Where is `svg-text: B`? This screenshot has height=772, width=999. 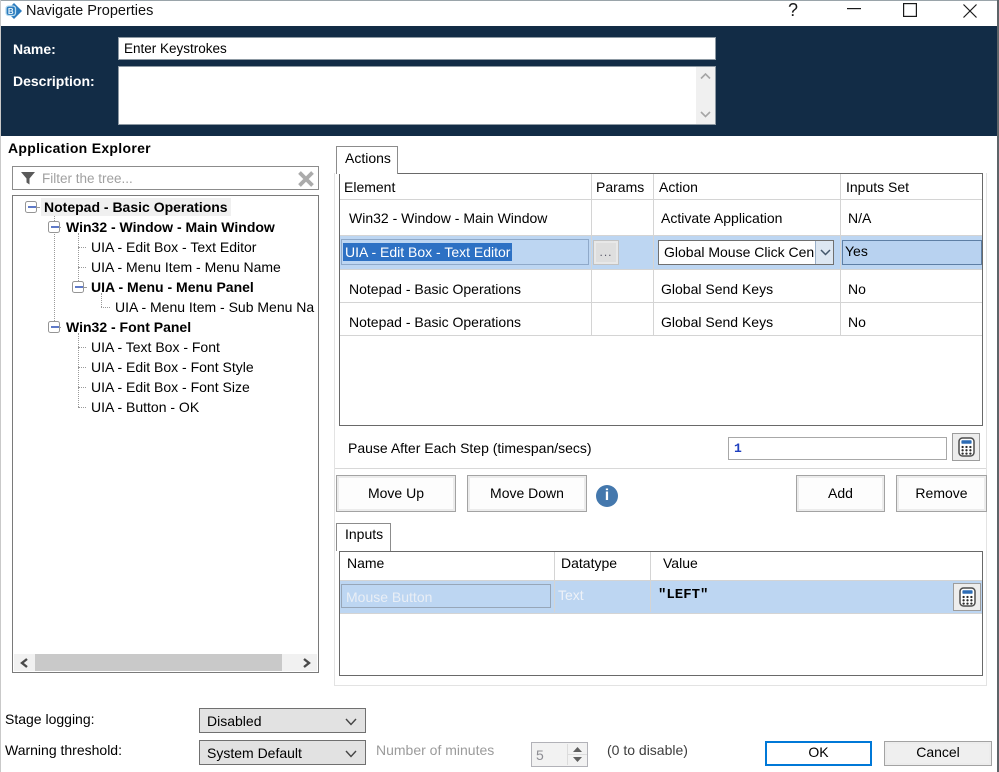
svg-text: B is located at coordinates (11, 11).